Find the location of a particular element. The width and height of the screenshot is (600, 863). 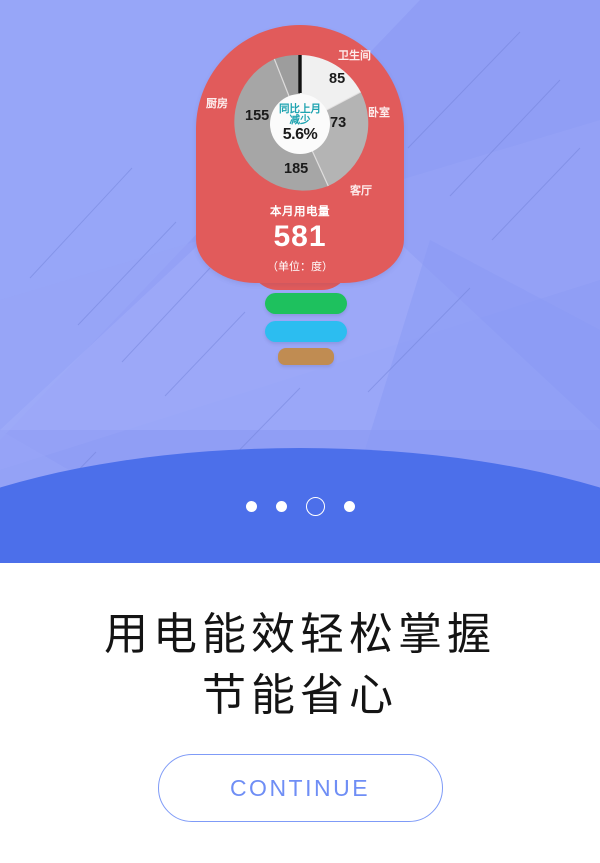

pagination-dots is located at coordinates (300, 506).